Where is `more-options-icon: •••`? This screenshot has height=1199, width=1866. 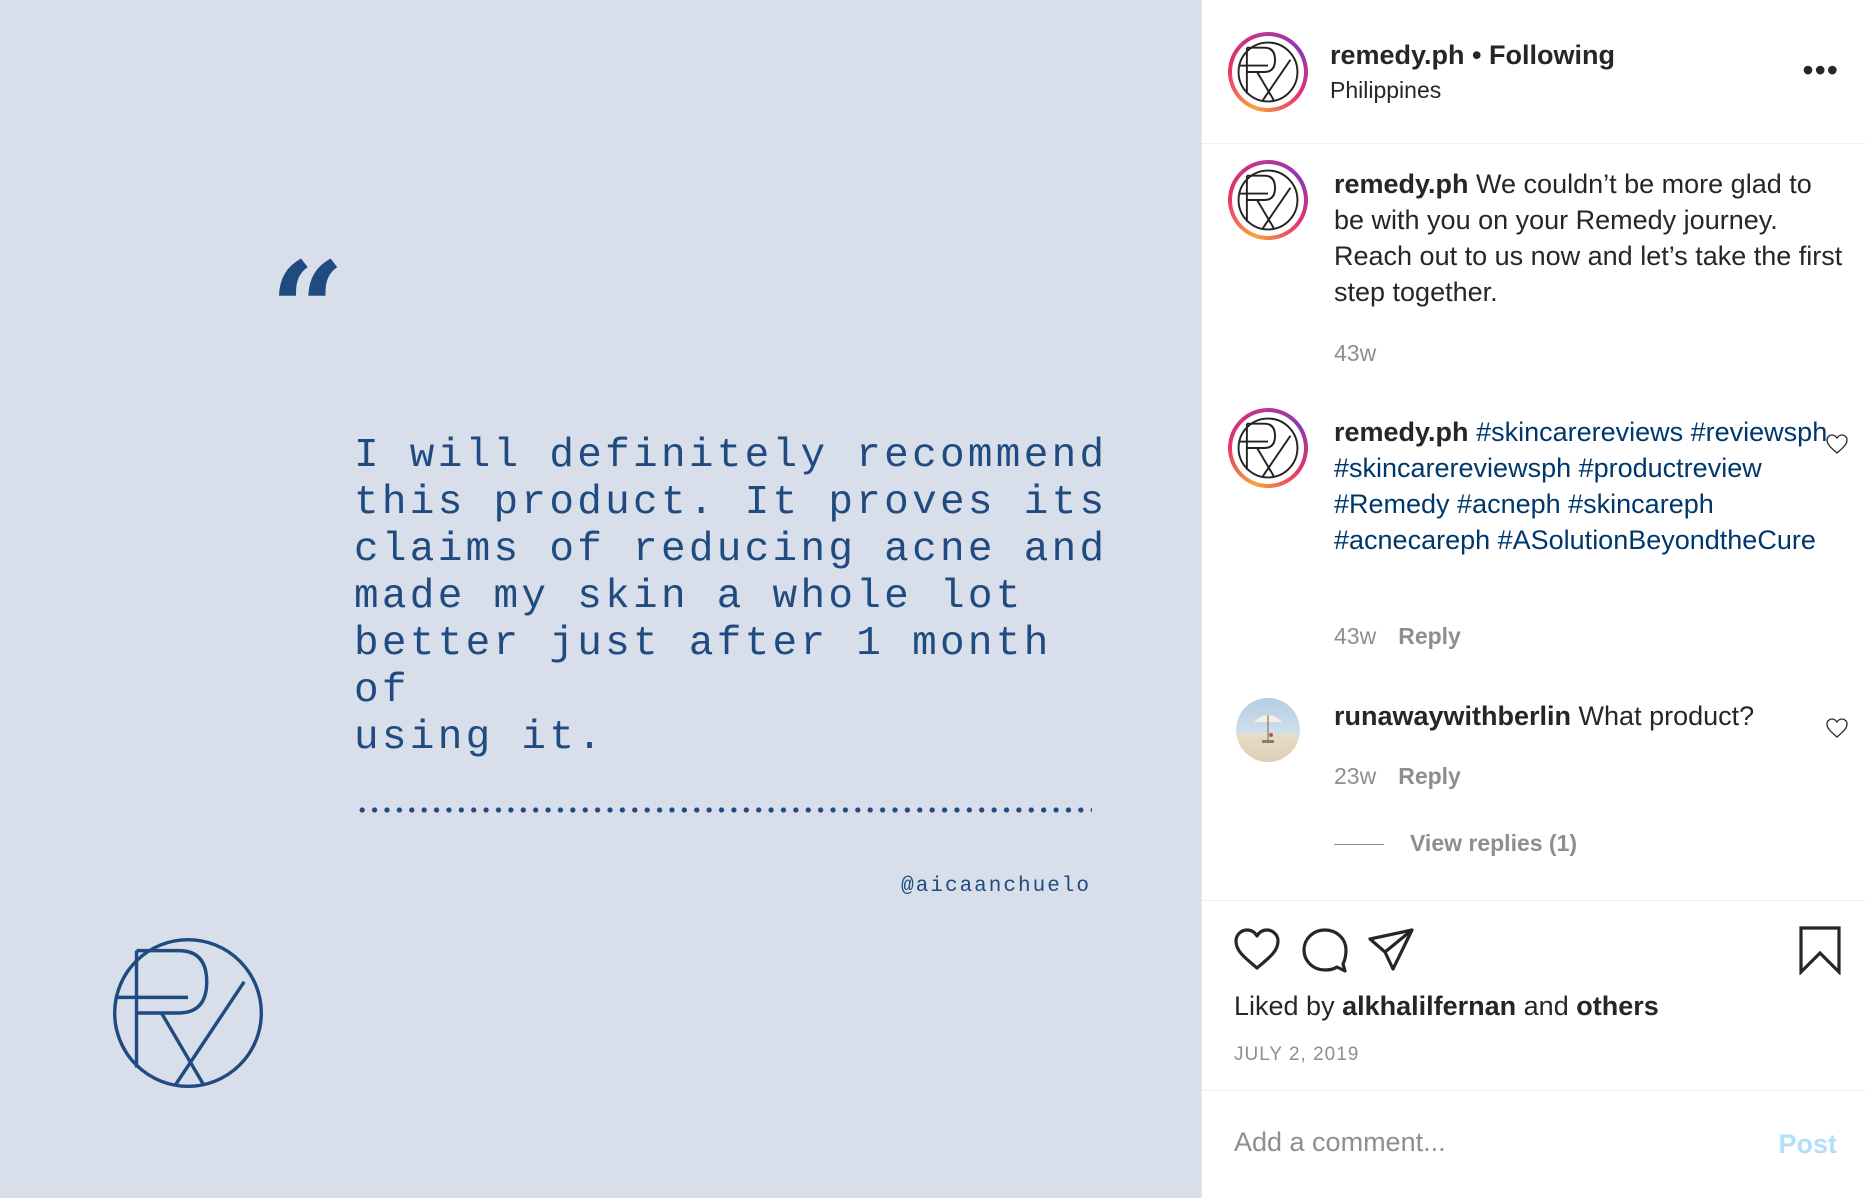 more-options-icon: ••• is located at coordinates (1820, 70).